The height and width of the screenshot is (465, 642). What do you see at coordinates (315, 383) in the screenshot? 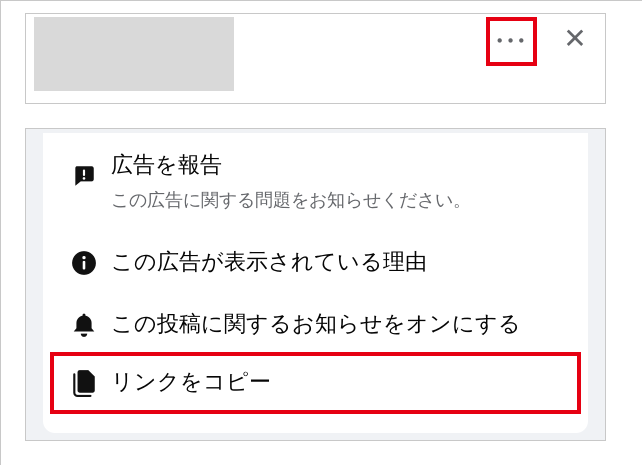
I see `menu-item: リンクをコピー` at bounding box center [315, 383].